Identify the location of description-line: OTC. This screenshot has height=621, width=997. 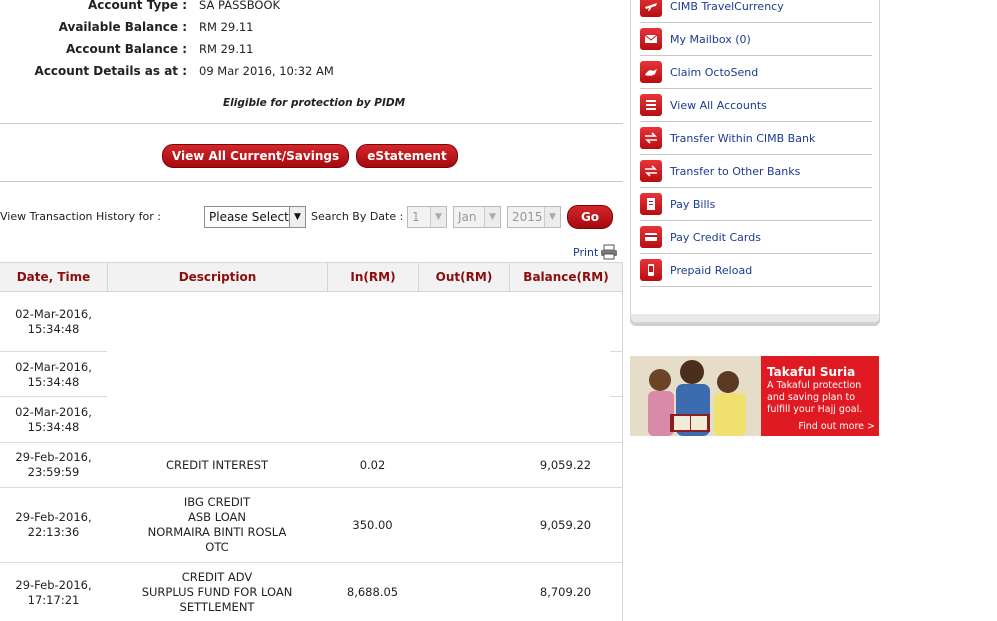
(217, 547).